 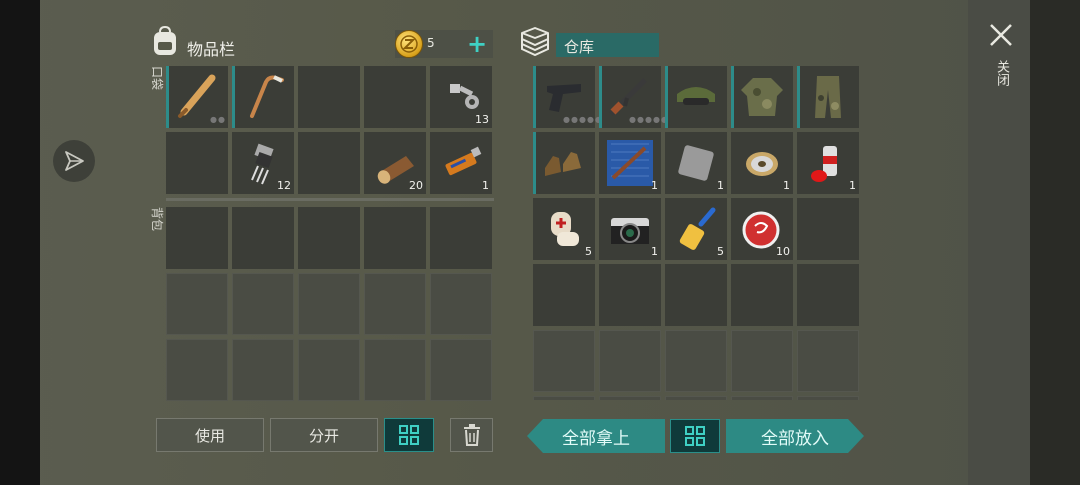 I want to click on hockey-stick-icon, so click(x=267, y=96).